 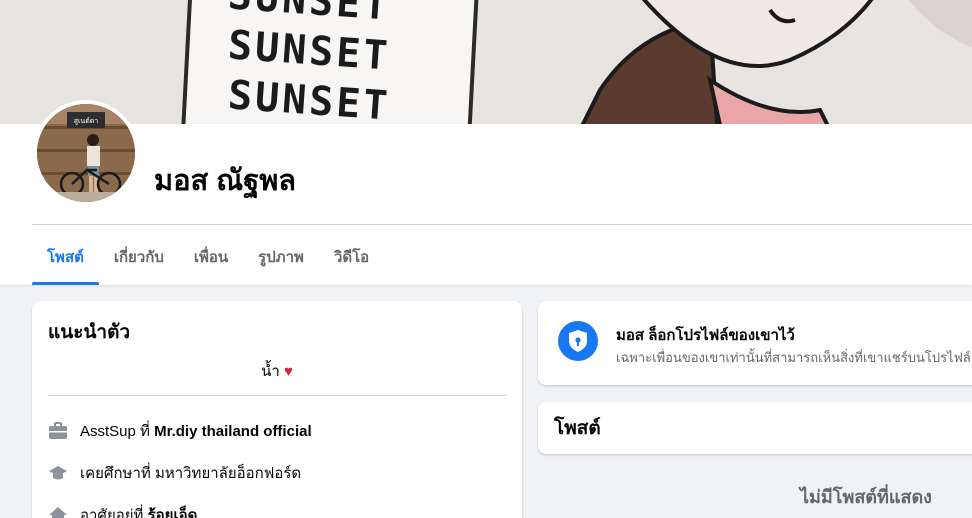 What do you see at coordinates (755, 428) in the screenshot?
I see `posts-card: โพสต์` at bounding box center [755, 428].